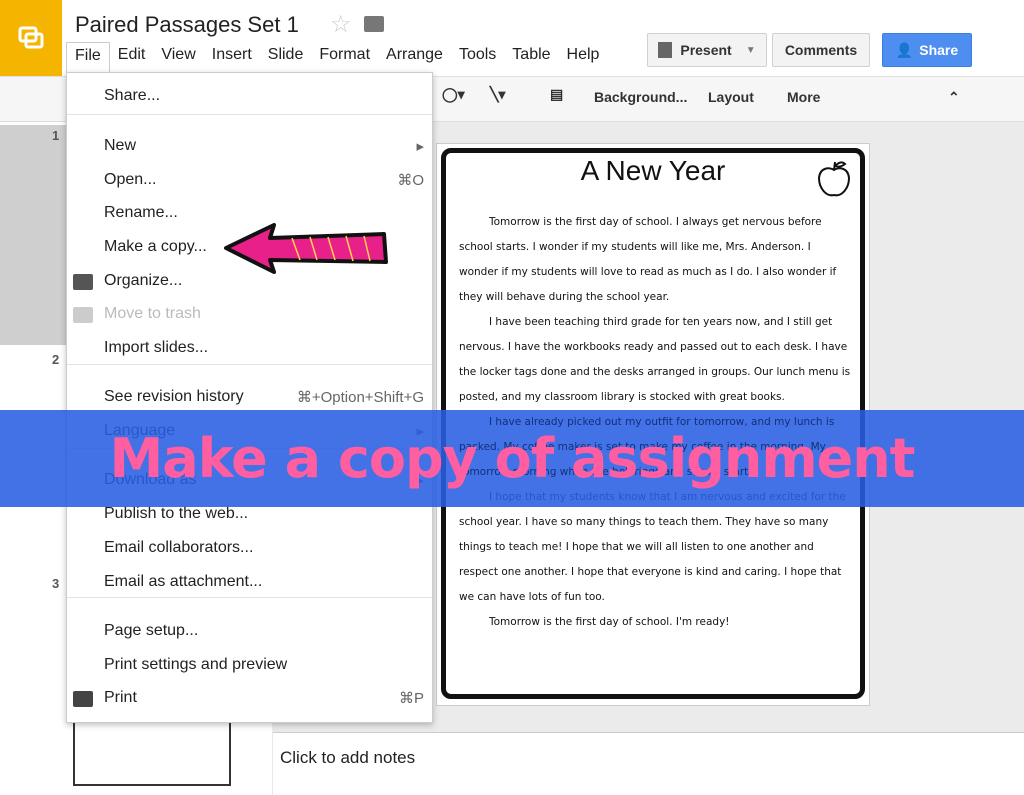 This screenshot has width=1024, height=795. Describe the element at coordinates (120, 145) in the screenshot. I see `menu-item-label: New` at that location.